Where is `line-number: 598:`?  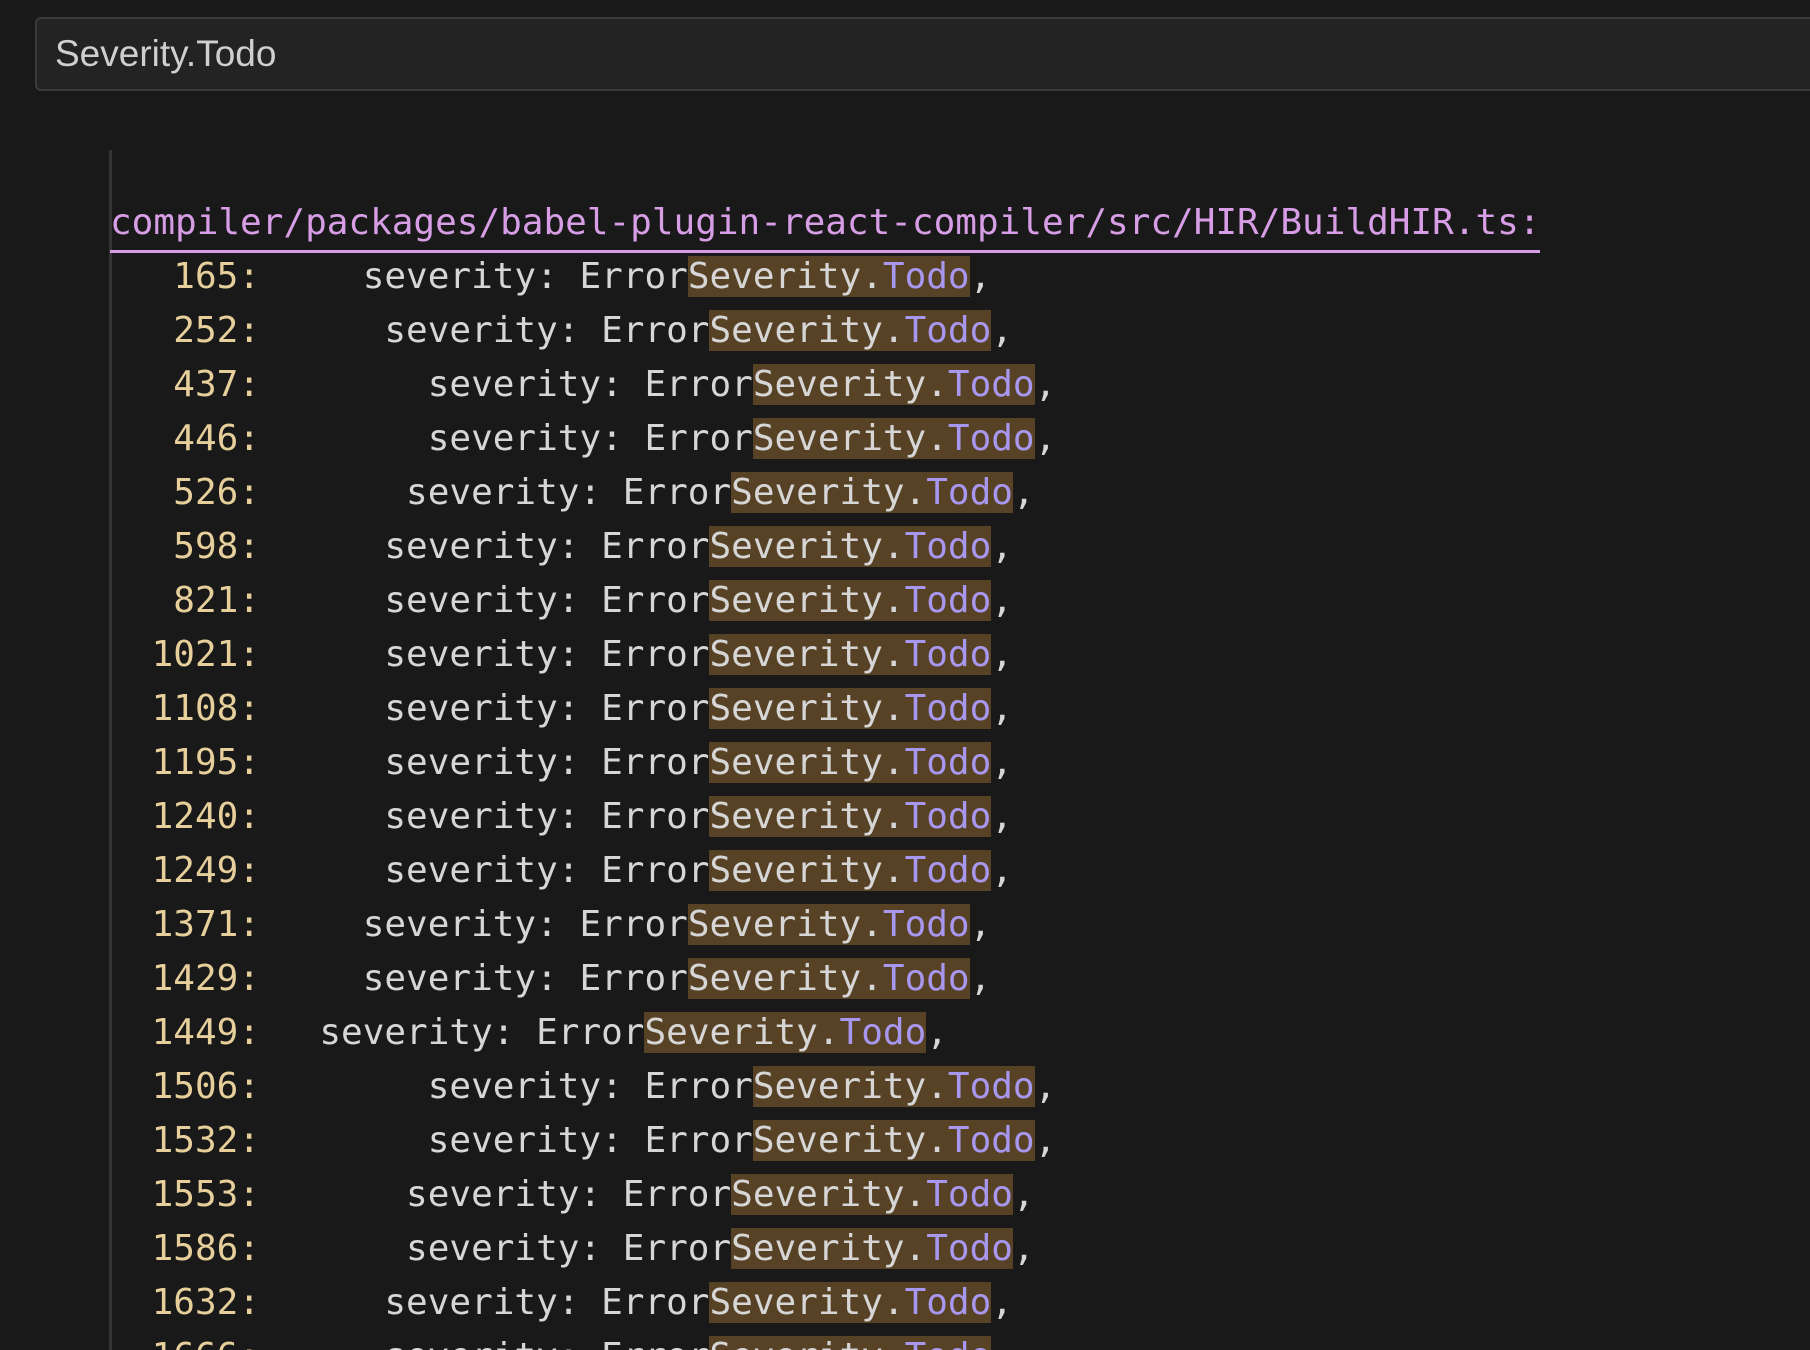
line-number: 598: is located at coordinates (216, 546).